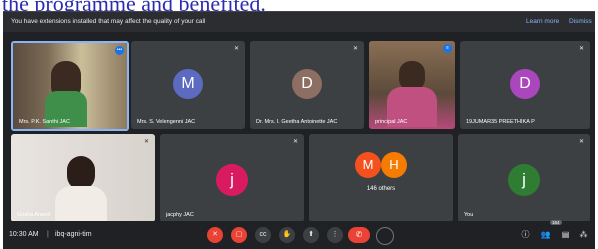 The width and height of the screenshot is (598, 249). What do you see at coordinates (556, 222) in the screenshot?
I see `participant-count-badge: 164` at bounding box center [556, 222].